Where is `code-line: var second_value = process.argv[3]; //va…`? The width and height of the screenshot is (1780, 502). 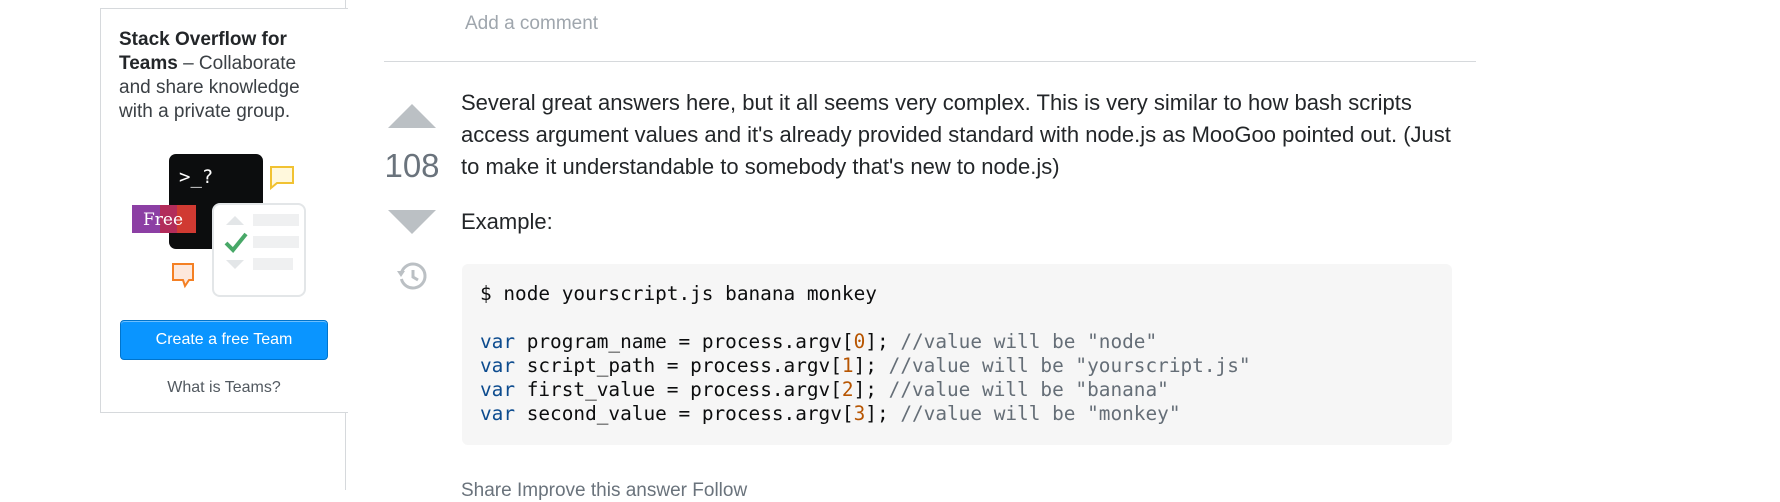 code-line: var second_value = process.argv[3]; //va… is located at coordinates (957, 414).